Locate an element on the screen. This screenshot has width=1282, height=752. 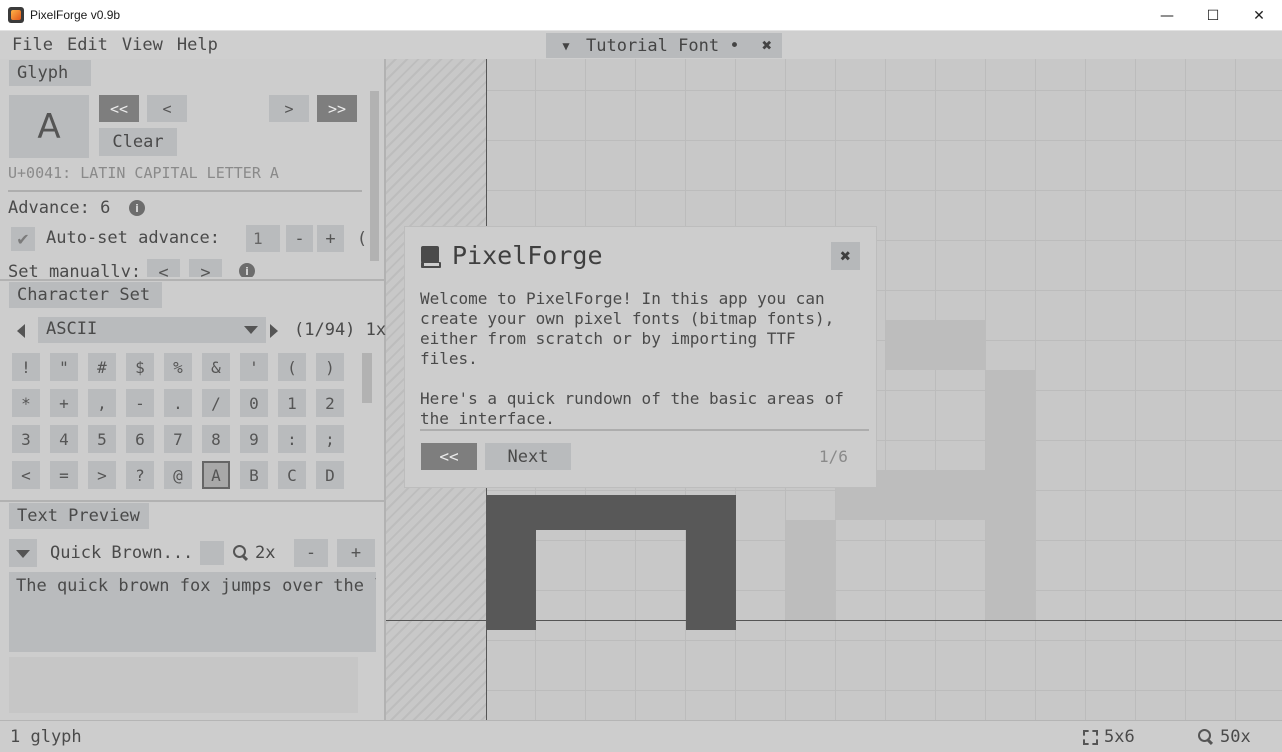
charset-cell: ; is located at coordinates (330, 439).